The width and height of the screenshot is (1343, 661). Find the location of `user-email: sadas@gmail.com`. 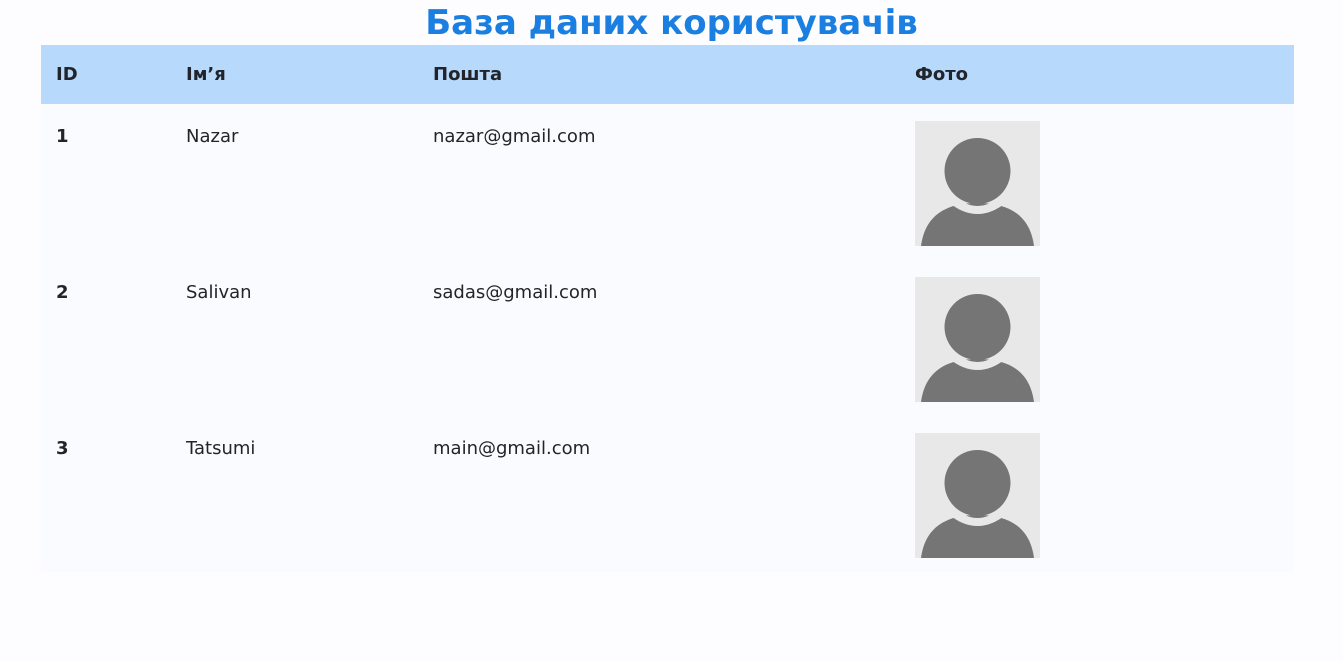

user-email: sadas@gmail.com is located at coordinates (515, 292).